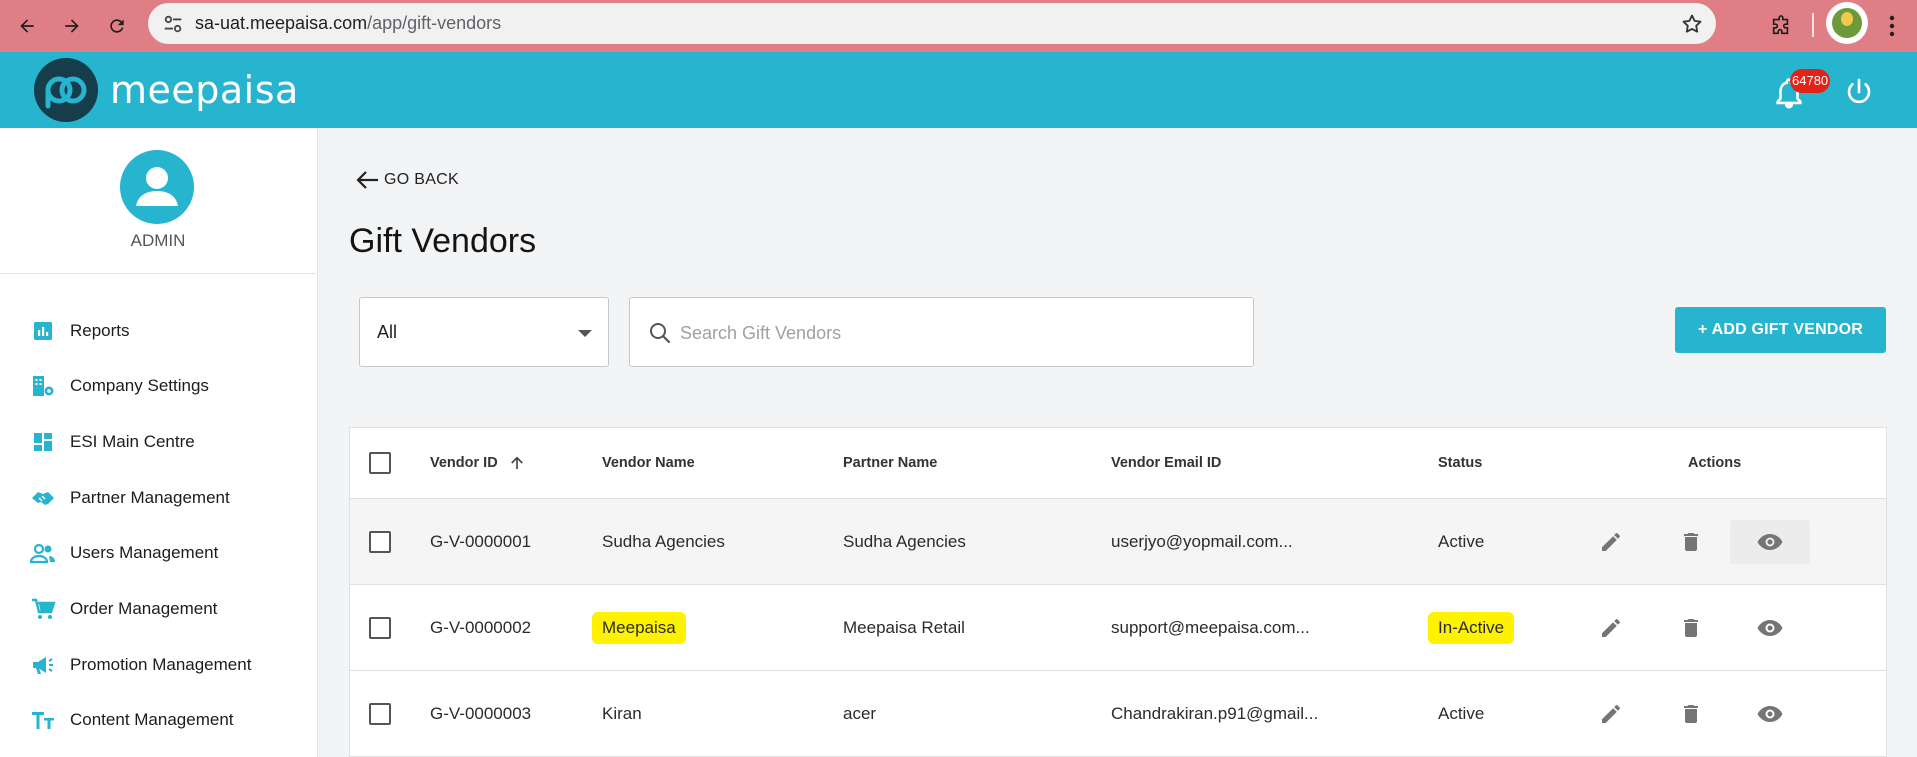 The image size is (1917, 757). I want to click on user-avatar-icon, so click(157, 187).